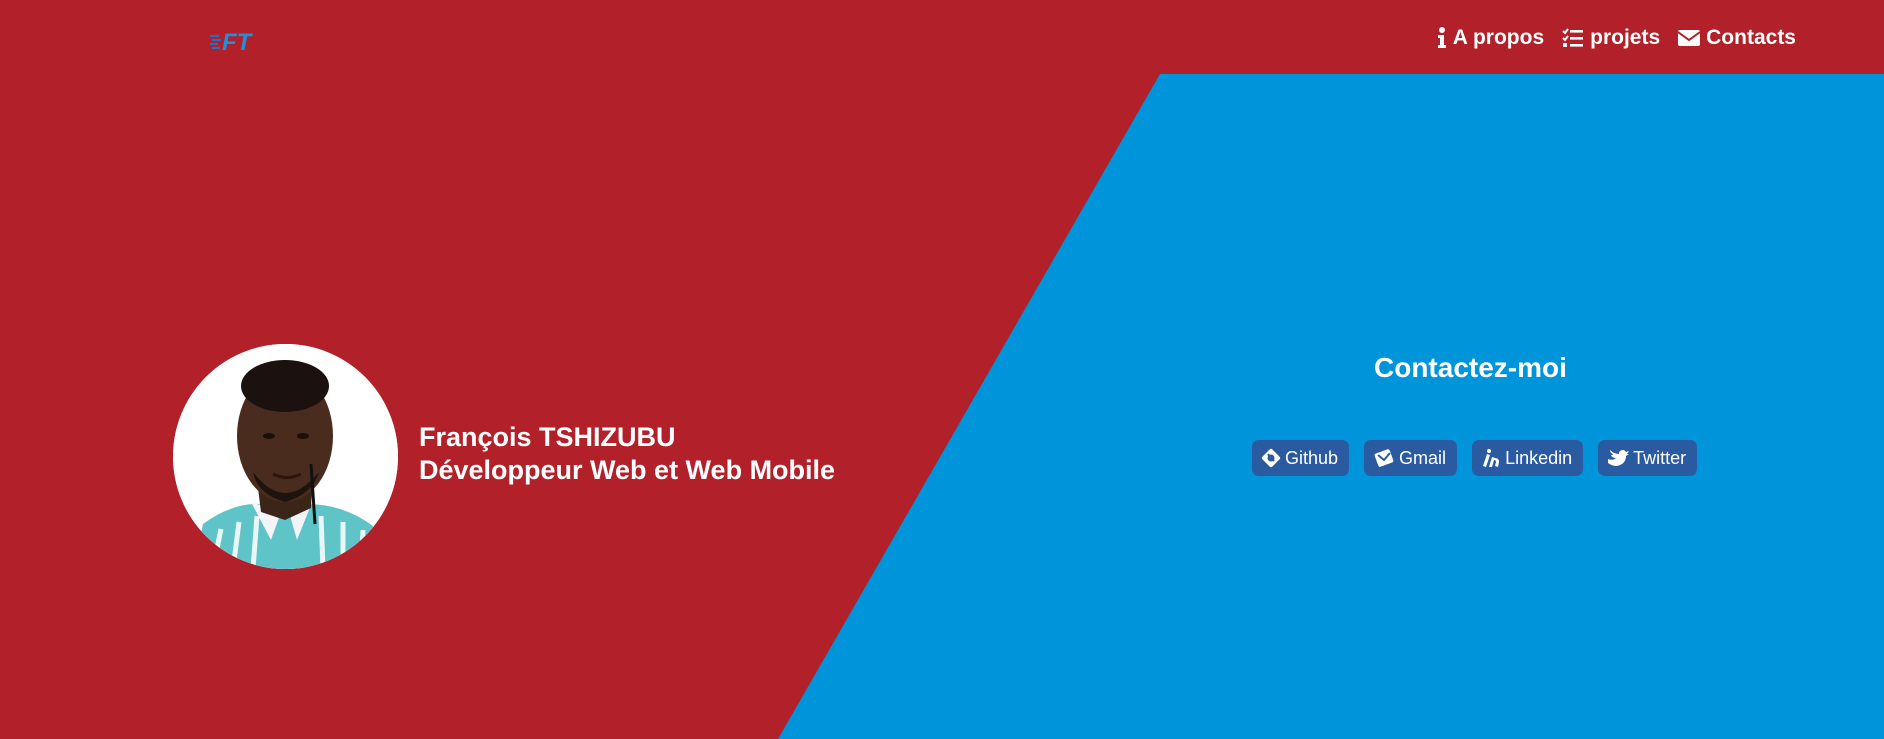 The image size is (1884, 739). I want to click on linkedin-button: Linkedin, so click(1528, 458).